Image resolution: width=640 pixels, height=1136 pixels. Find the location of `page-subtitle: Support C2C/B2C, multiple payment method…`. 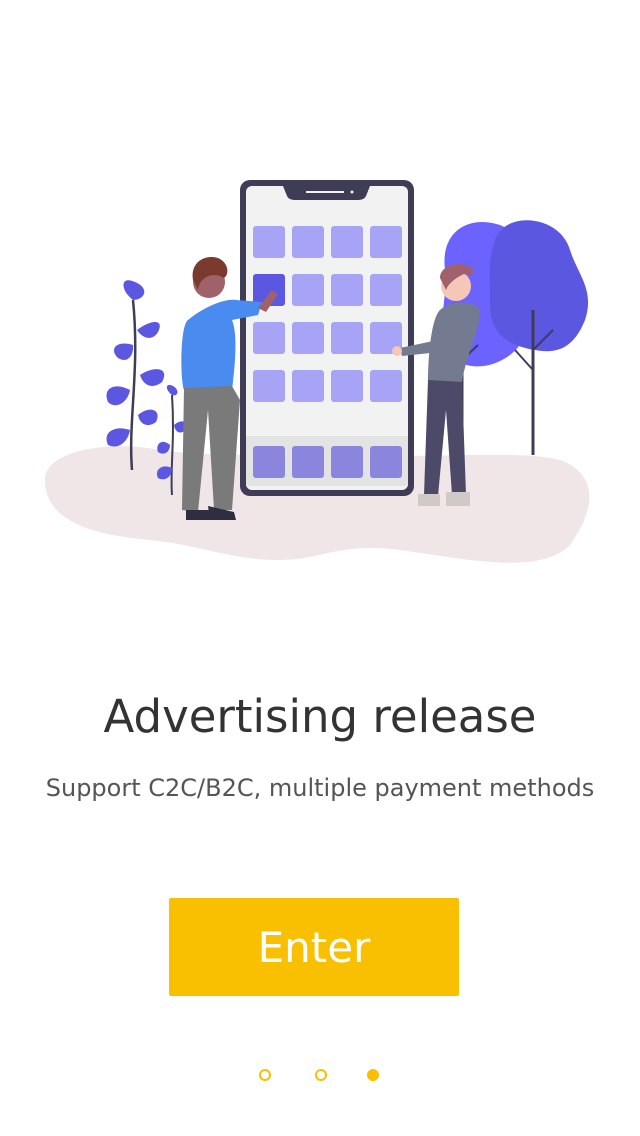

page-subtitle: Support C2C/B2C, multiple payment method… is located at coordinates (320, 788).